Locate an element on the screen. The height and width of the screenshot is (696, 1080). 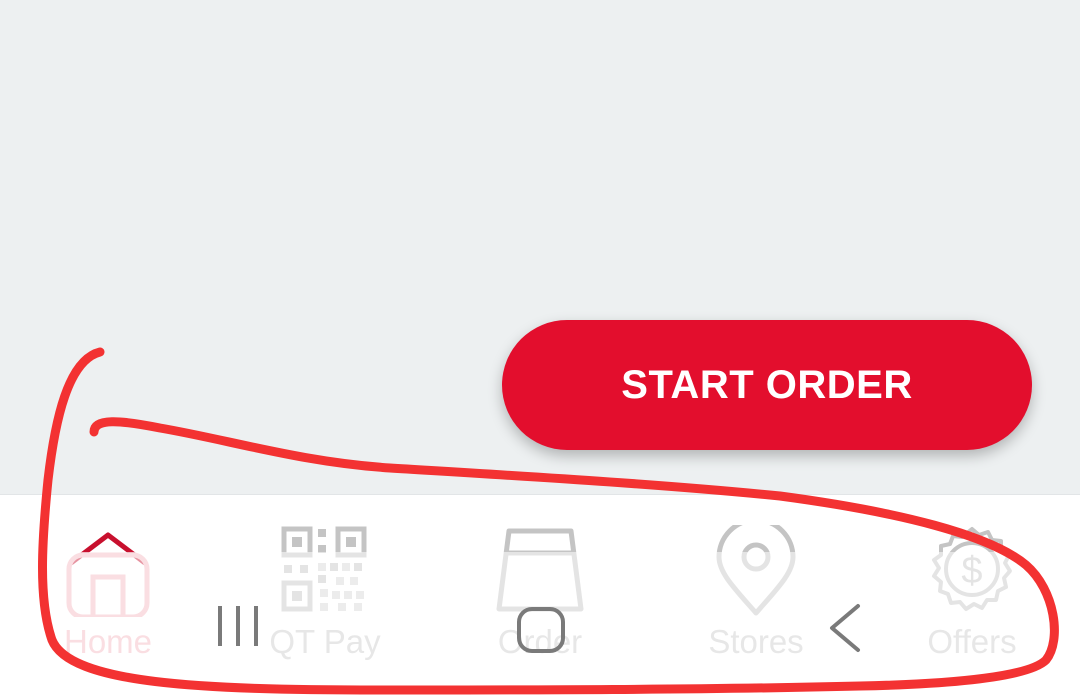
cup-icon is located at coordinates (540, 571).